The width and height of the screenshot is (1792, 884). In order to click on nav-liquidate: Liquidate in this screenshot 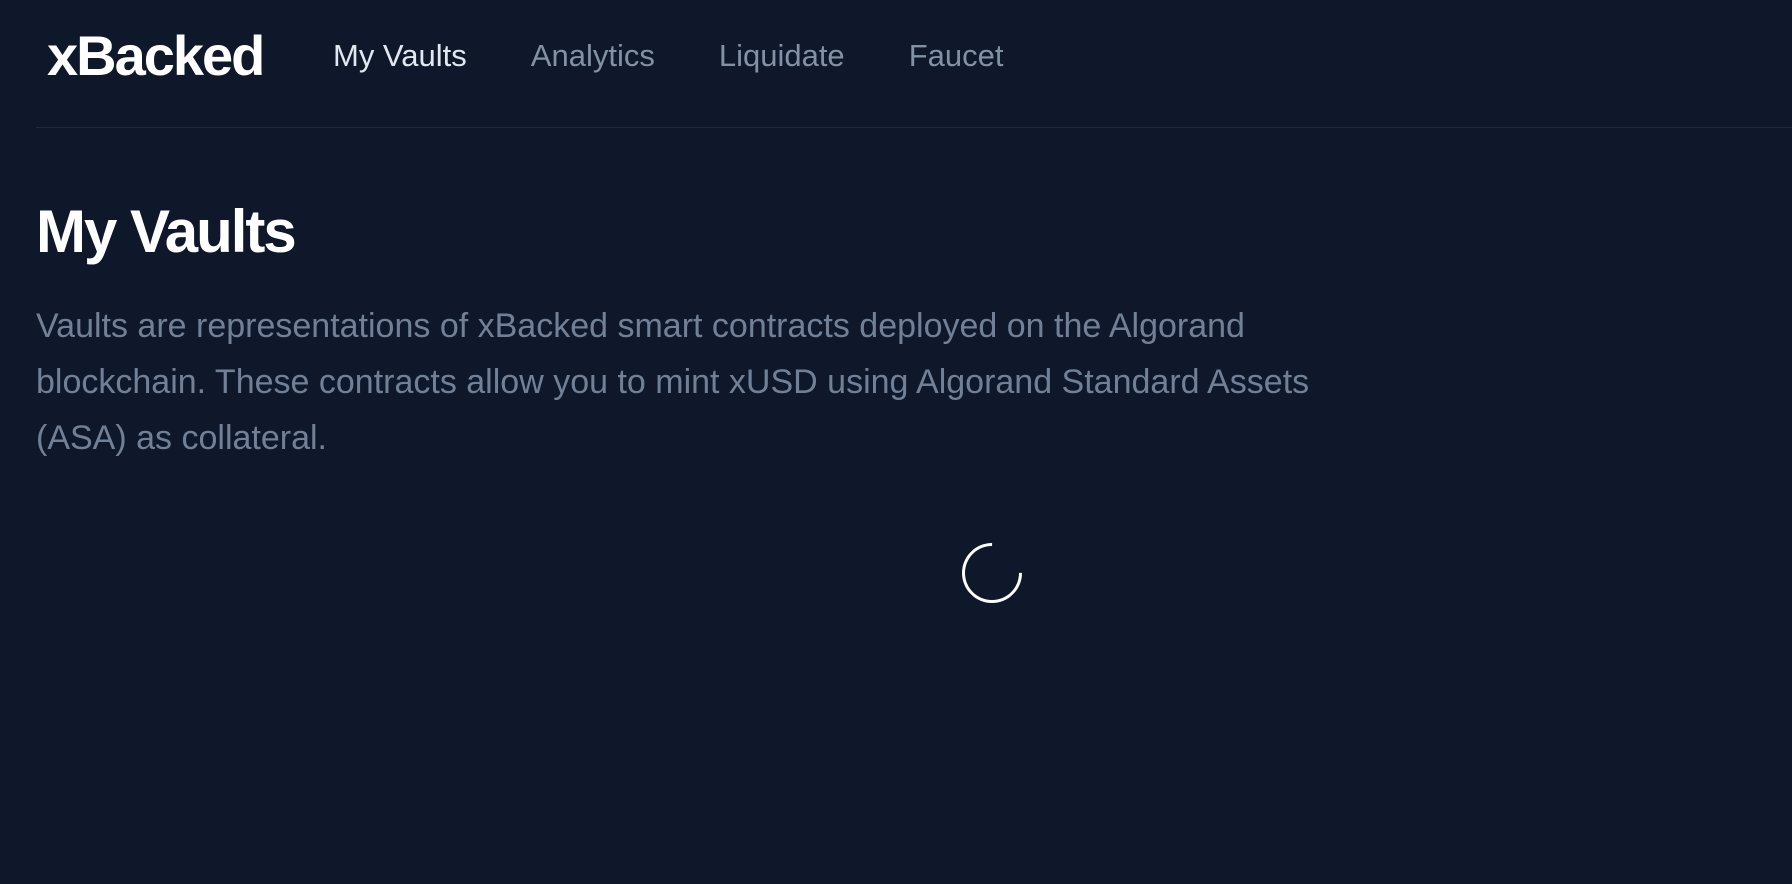, I will do `click(782, 56)`.